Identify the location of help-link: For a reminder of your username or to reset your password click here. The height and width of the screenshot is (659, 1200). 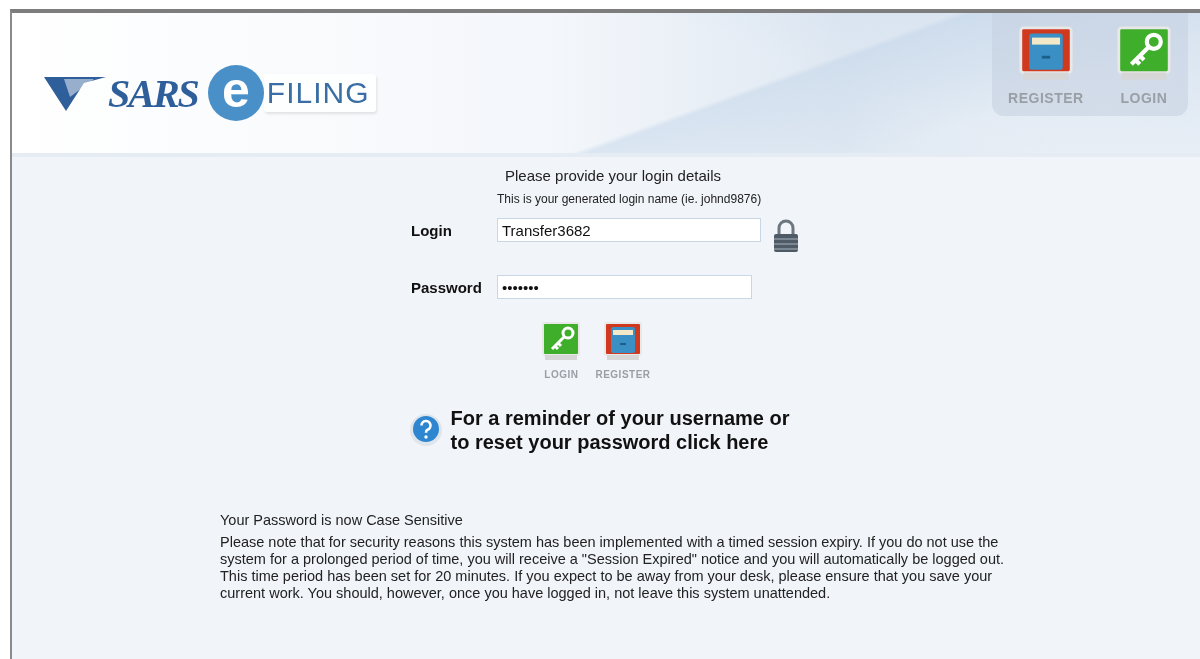
(620, 430).